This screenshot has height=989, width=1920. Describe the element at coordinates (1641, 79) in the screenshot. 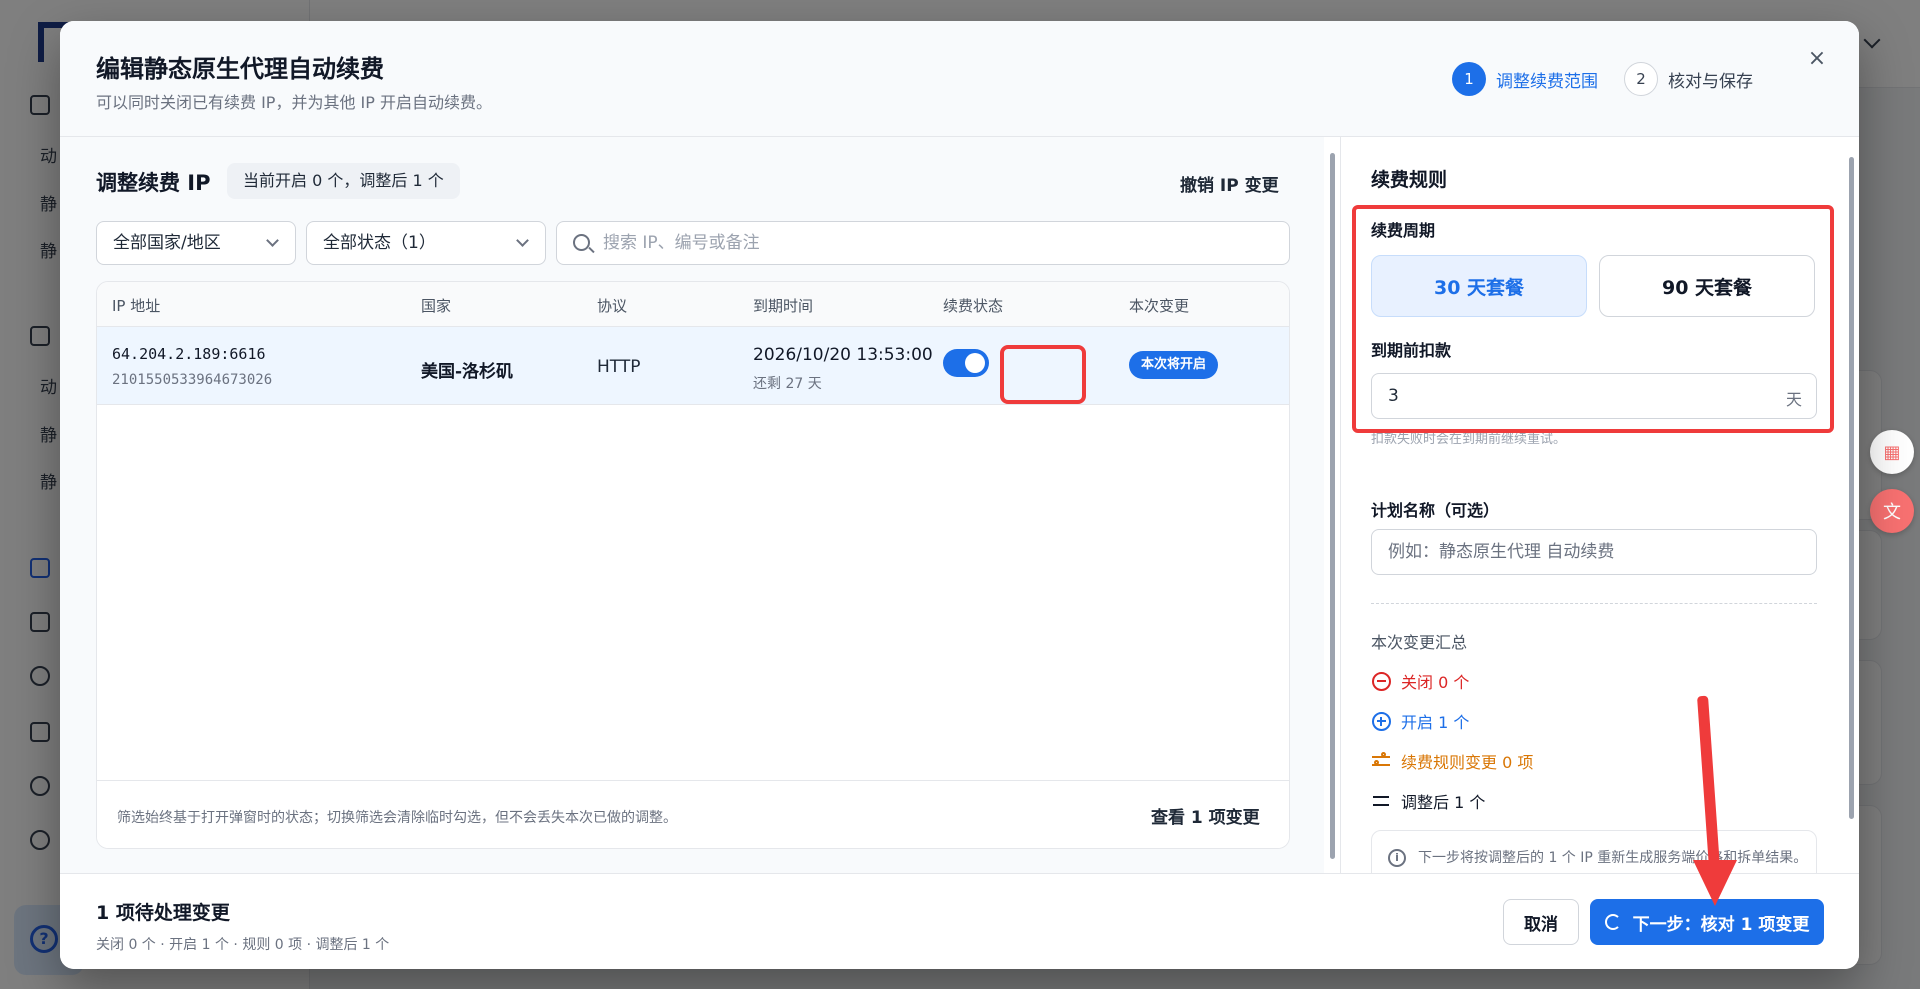

I see `step-number: 2` at that location.